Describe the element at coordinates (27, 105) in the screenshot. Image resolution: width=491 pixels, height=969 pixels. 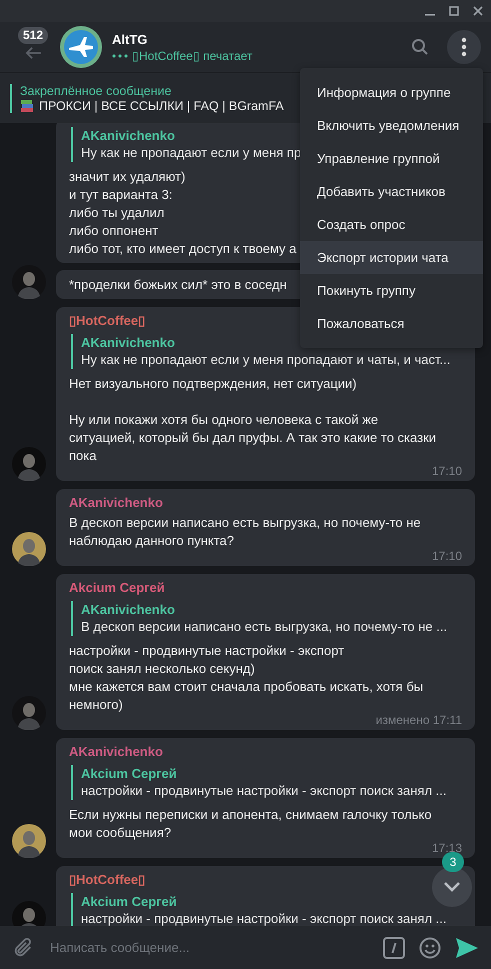
I see `books-icon` at that location.